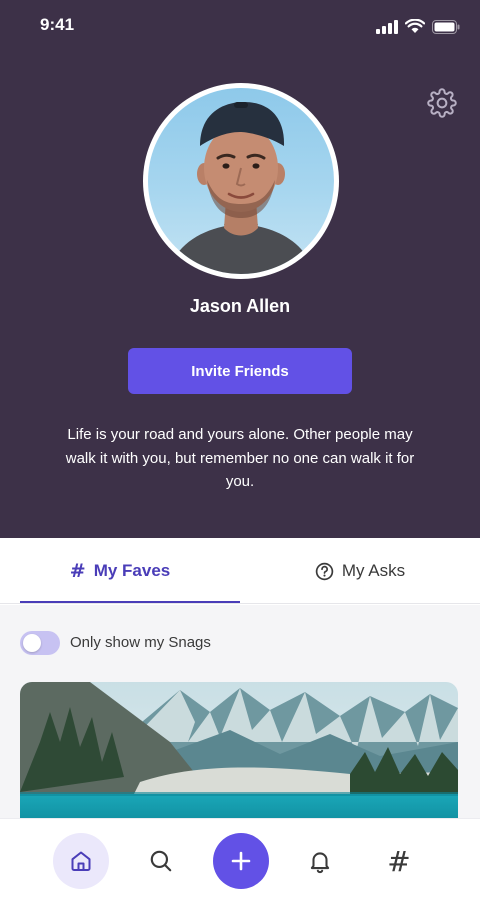  I want to click on bottom-nav: #, so click(240, 859).